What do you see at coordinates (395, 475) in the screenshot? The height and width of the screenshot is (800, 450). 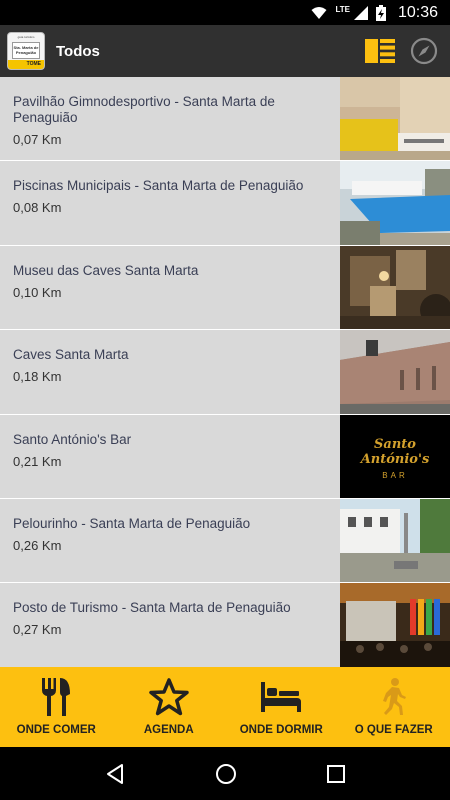 I see `bar-logo-sub: BAR` at bounding box center [395, 475].